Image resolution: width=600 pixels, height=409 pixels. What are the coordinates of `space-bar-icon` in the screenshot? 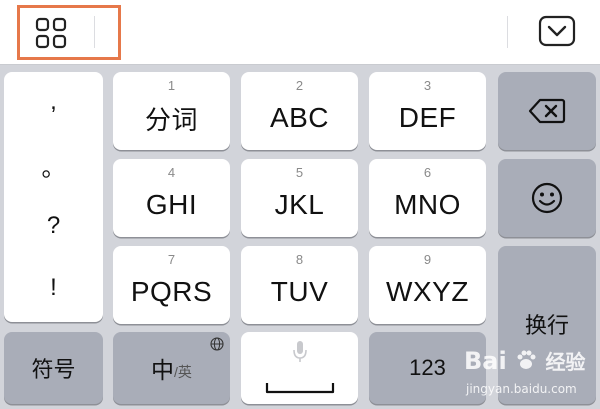 It's located at (299, 388).